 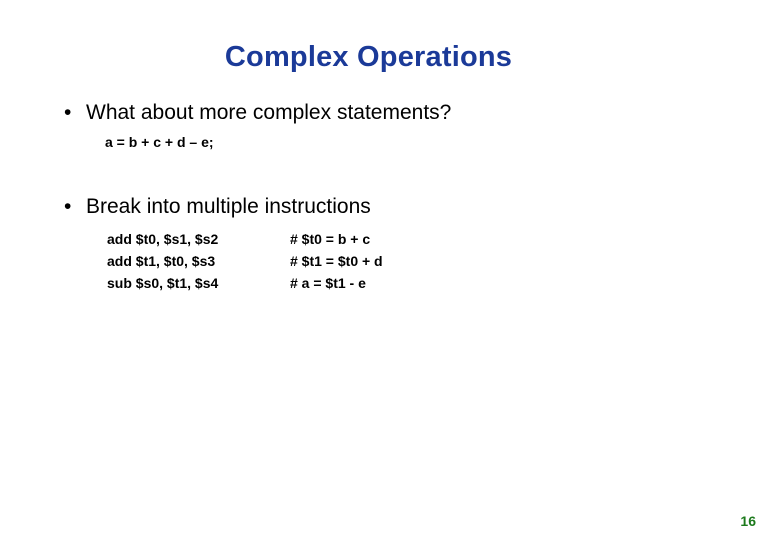 I want to click on bullet-item-1: • What about more complex statements?, so click(x=257, y=113).